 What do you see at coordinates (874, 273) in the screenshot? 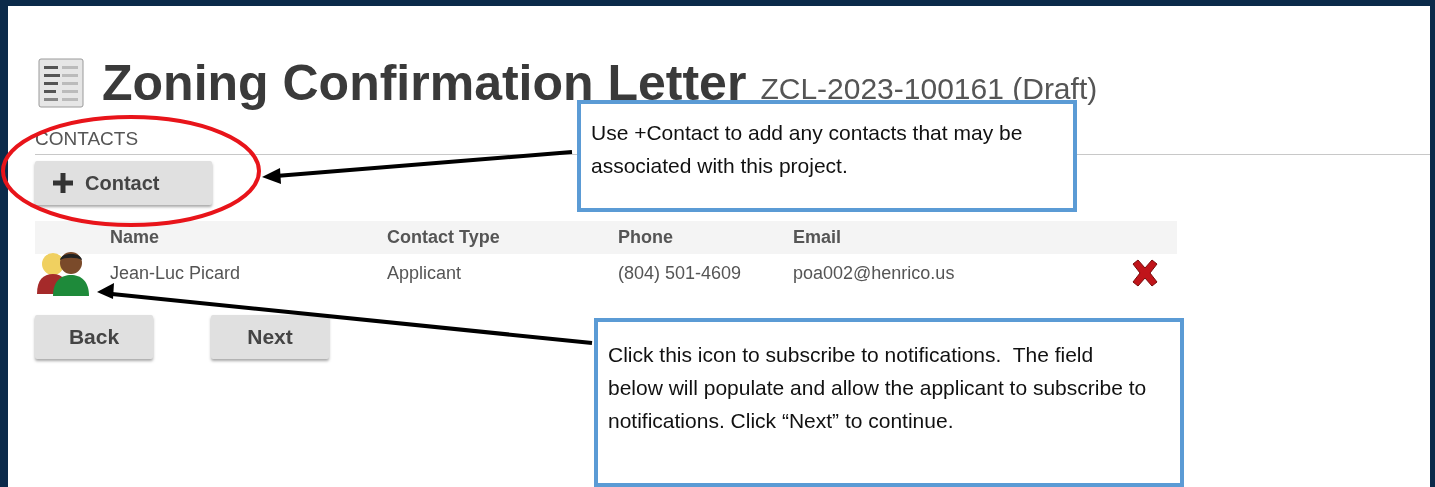
I see `table-cell-text: poa002@henrico.us` at bounding box center [874, 273].